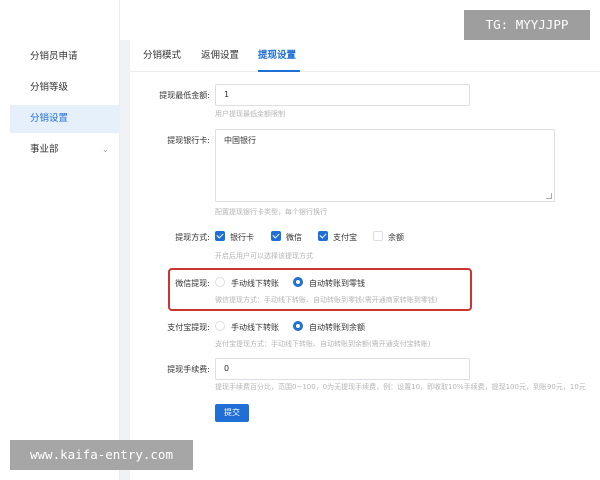  Describe the element at coordinates (184, 95) in the screenshot. I see `min-amount-label: 提现最低金额:` at that location.